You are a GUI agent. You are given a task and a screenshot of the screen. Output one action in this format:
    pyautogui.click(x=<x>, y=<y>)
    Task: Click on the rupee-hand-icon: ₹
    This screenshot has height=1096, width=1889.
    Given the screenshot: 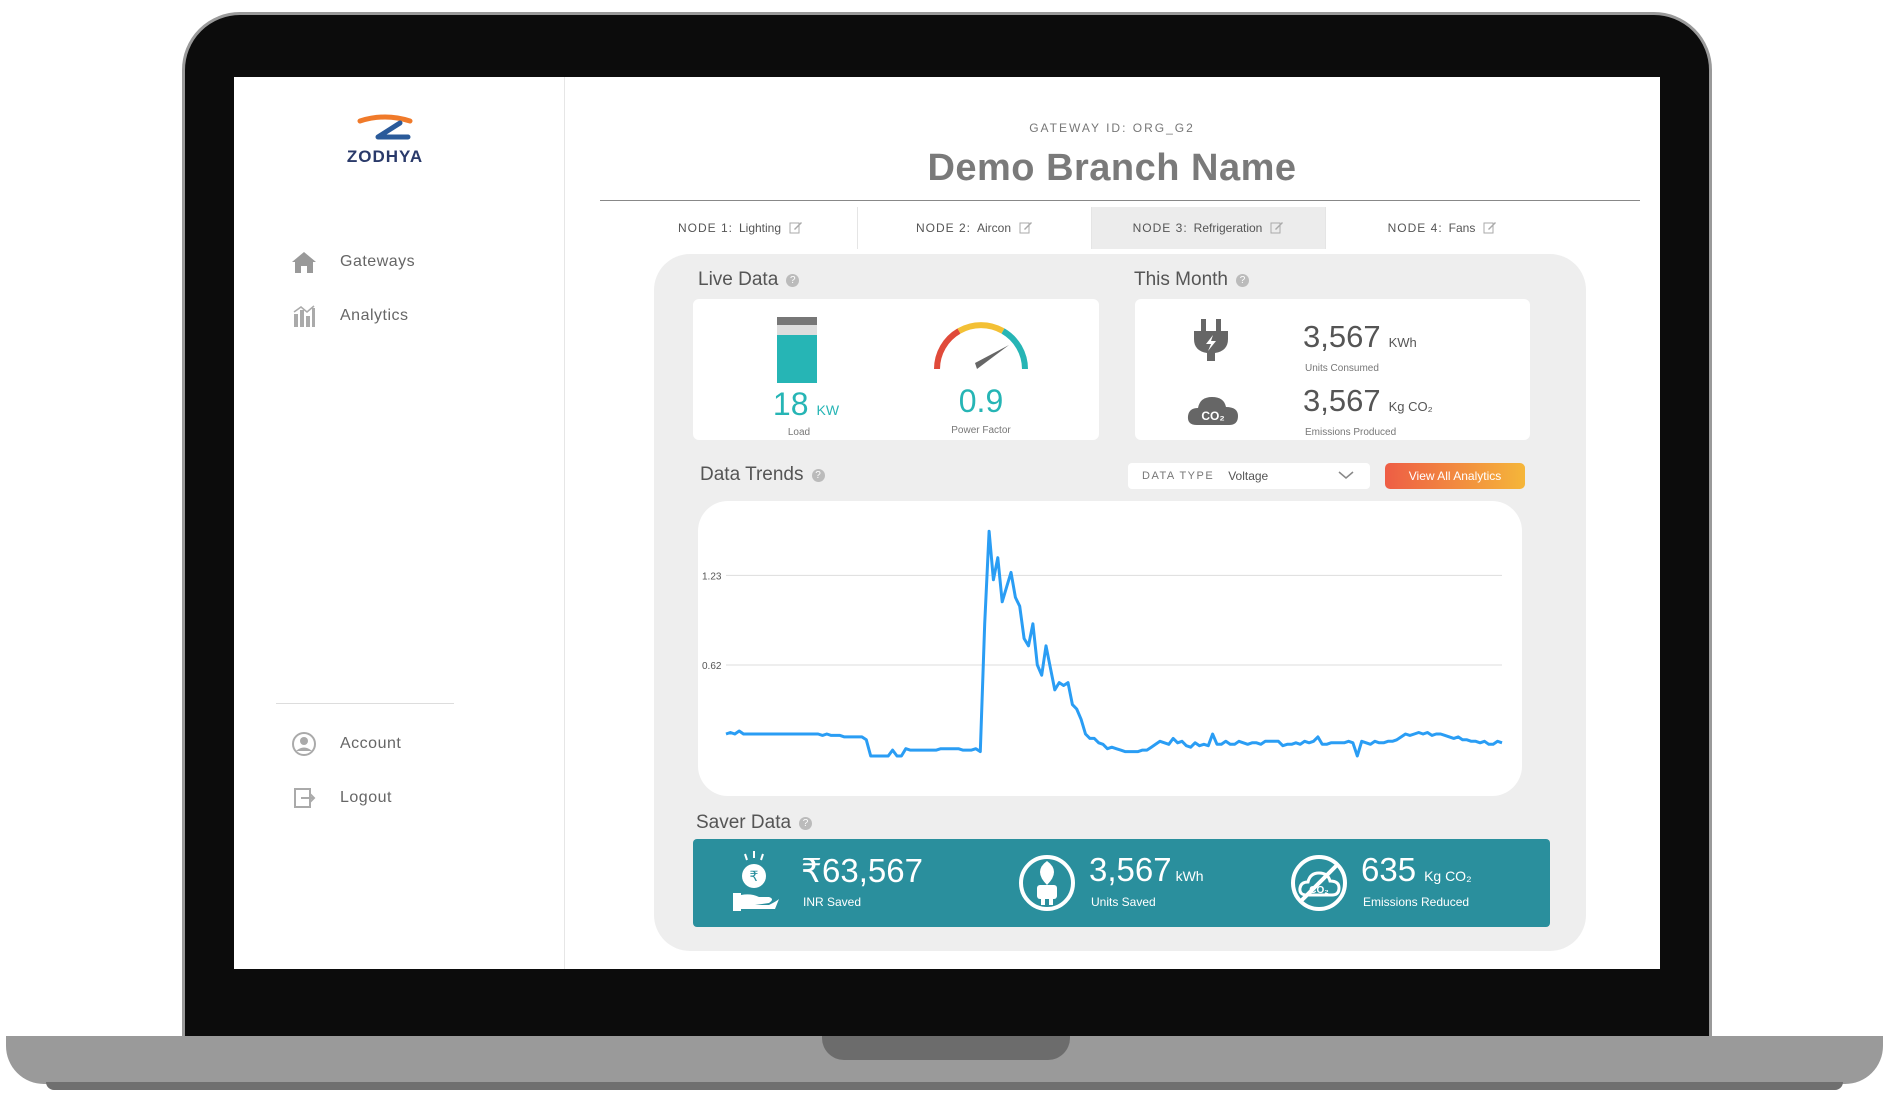 What is the action you would take?
    pyautogui.click(x=756, y=881)
    